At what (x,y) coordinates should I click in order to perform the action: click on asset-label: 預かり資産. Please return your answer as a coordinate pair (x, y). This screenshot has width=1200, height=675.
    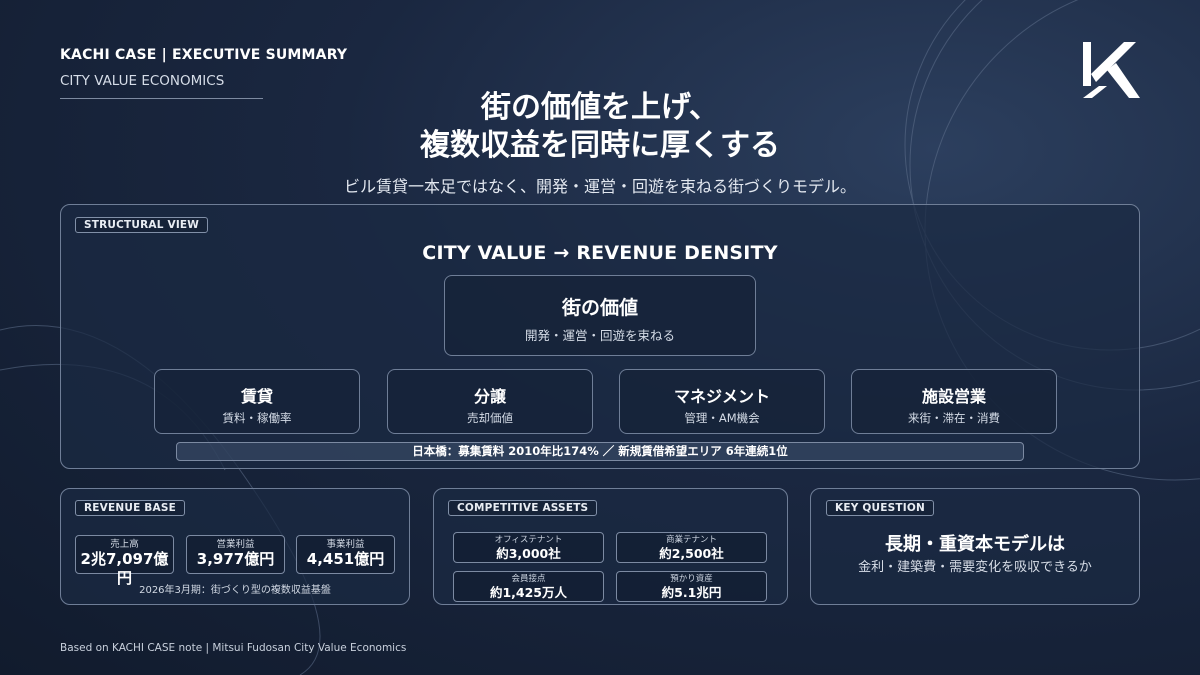
    Looking at the image, I should click on (691, 579).